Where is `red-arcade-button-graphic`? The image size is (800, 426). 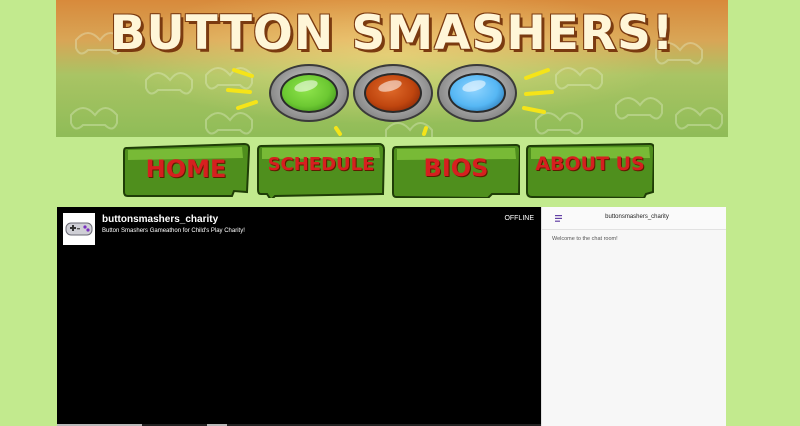 red-arcade-button-graphic is located at coordinates (393, 93).